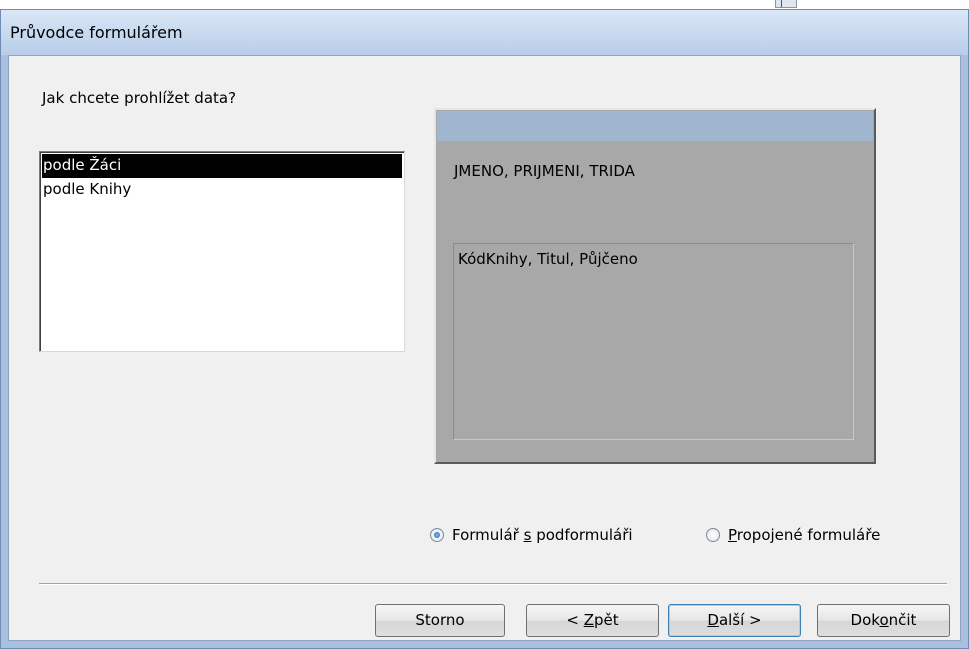 This screenshot has width=969, height=649. I want to click on subform-radio-label: Formulář s podformuláři, so click(542, 535).